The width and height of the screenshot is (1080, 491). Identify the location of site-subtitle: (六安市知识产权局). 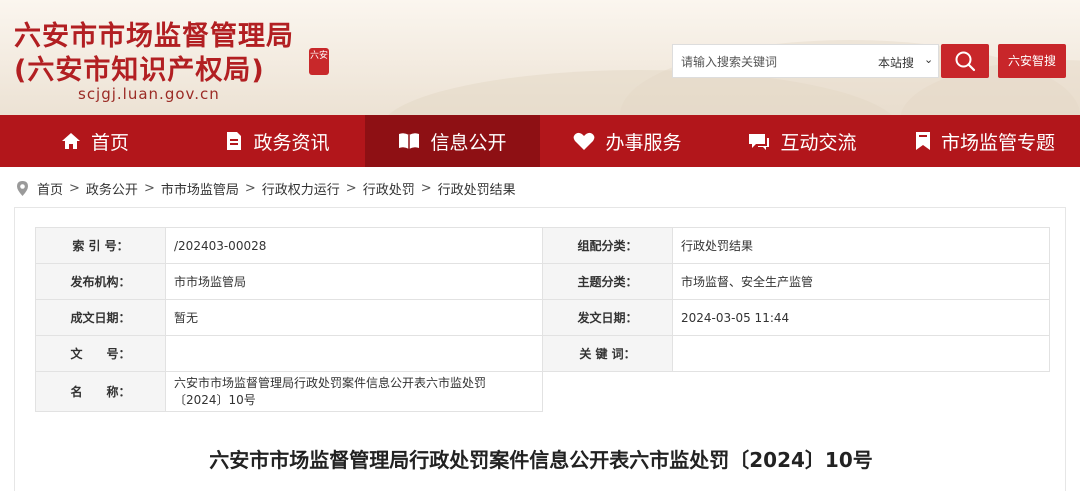
(139, 67).